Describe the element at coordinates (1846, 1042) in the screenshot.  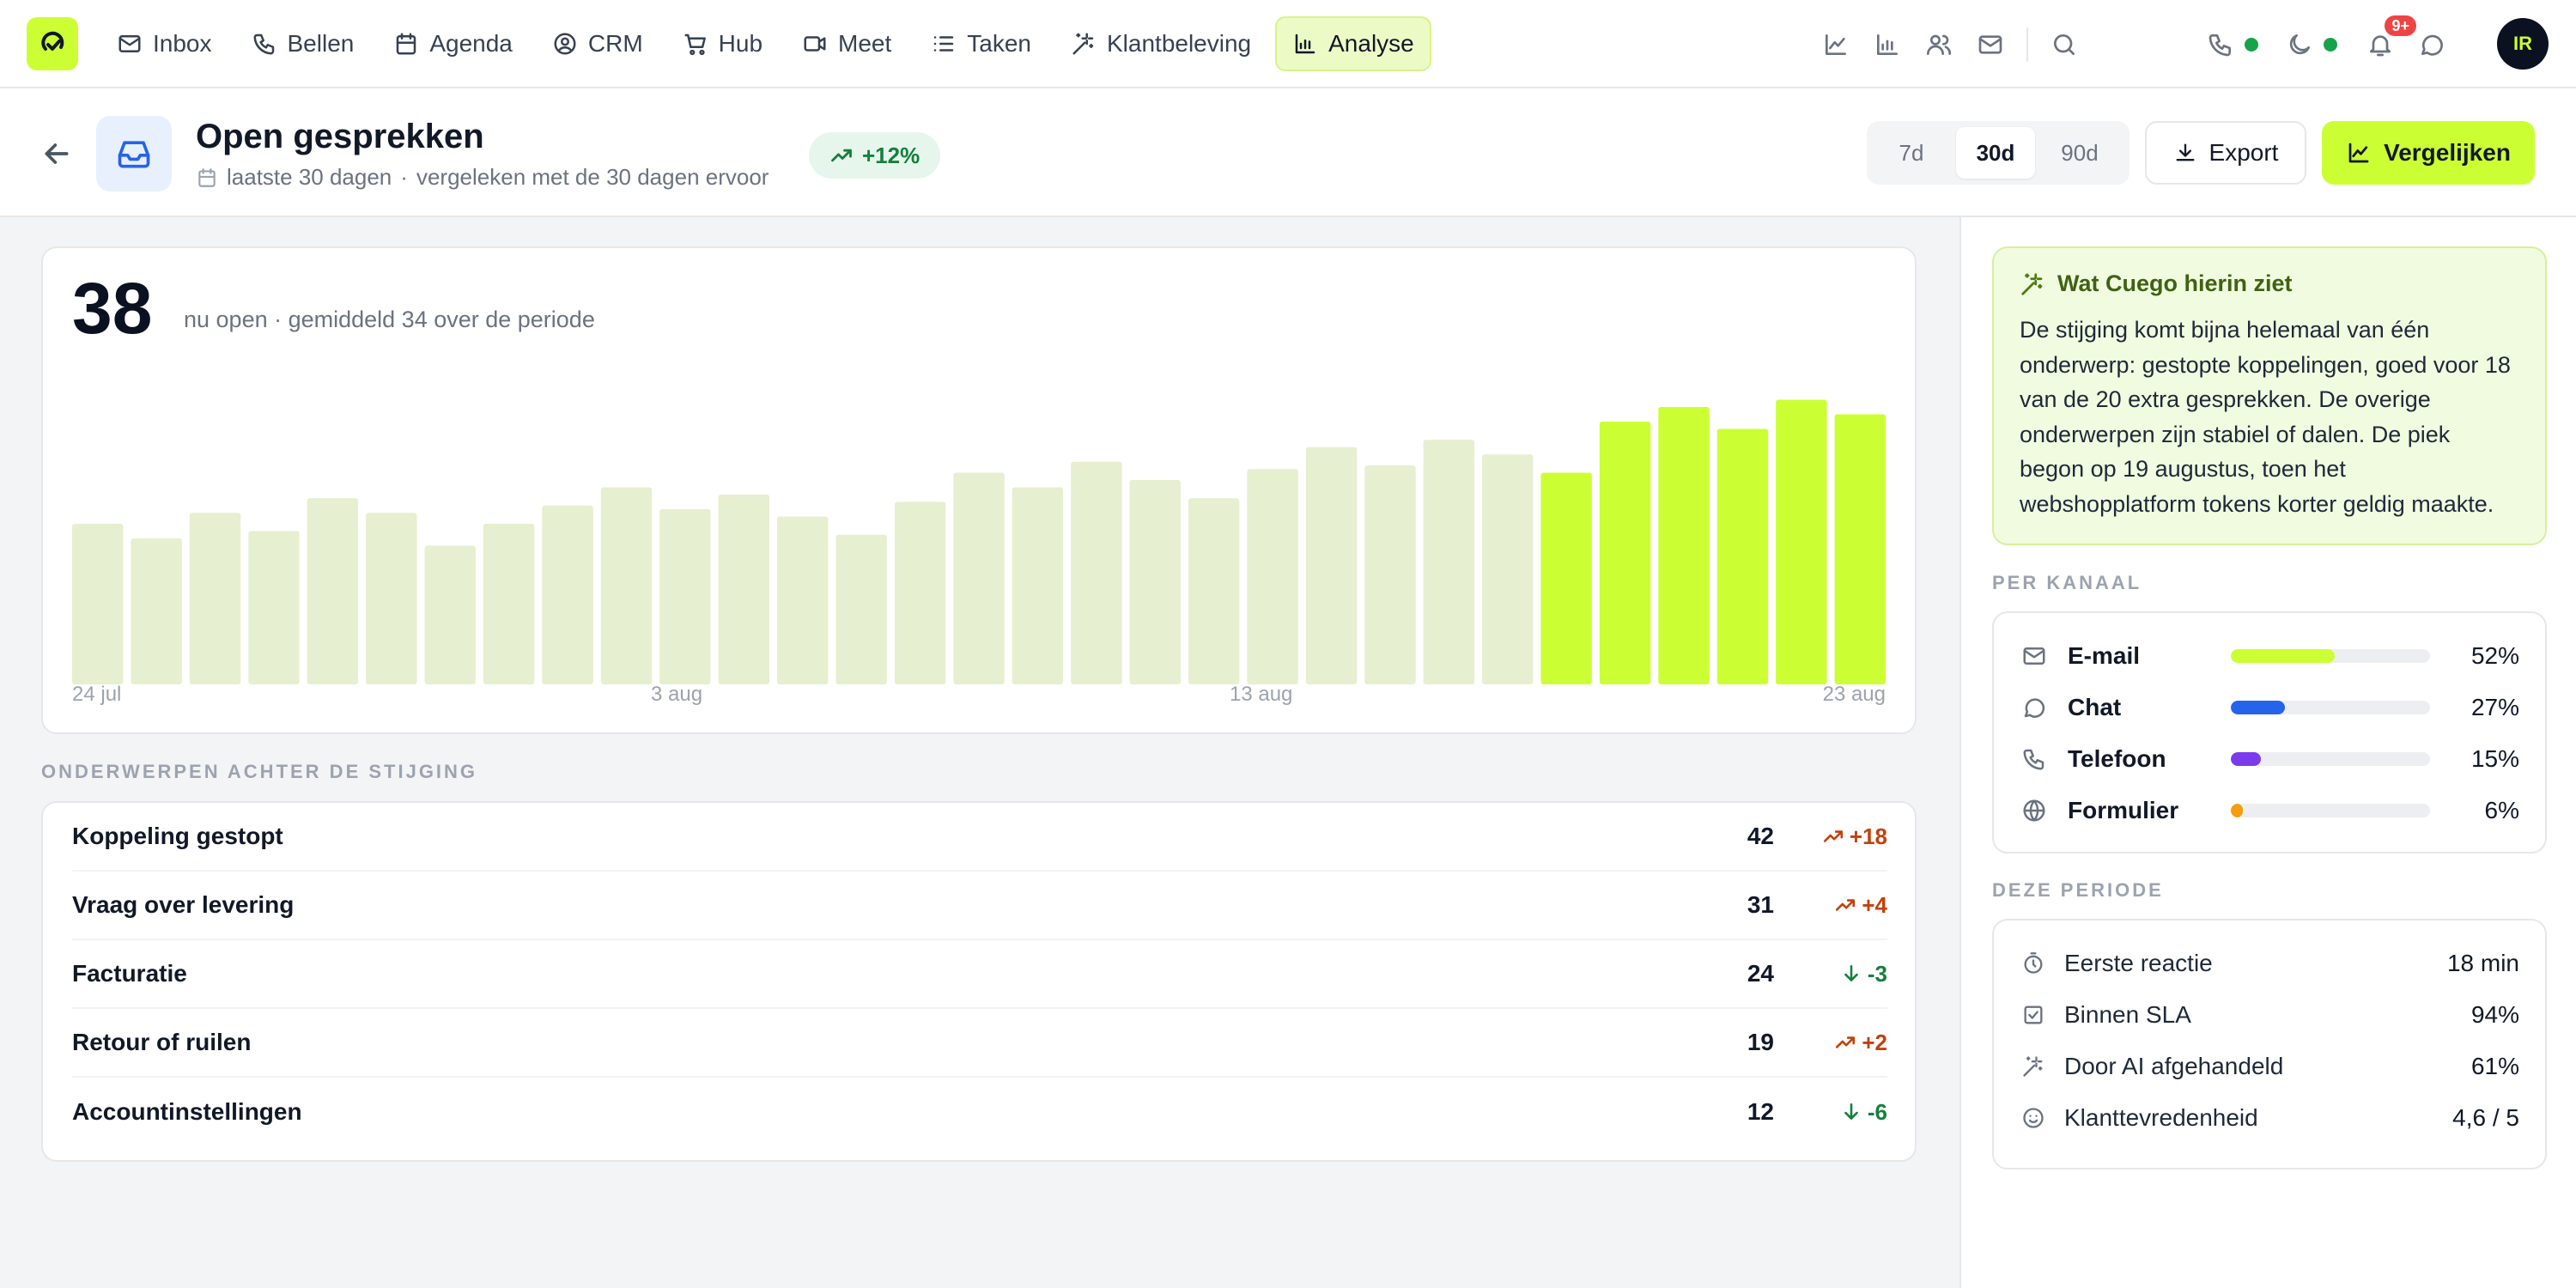
I see `trending-up-icon` at that location.